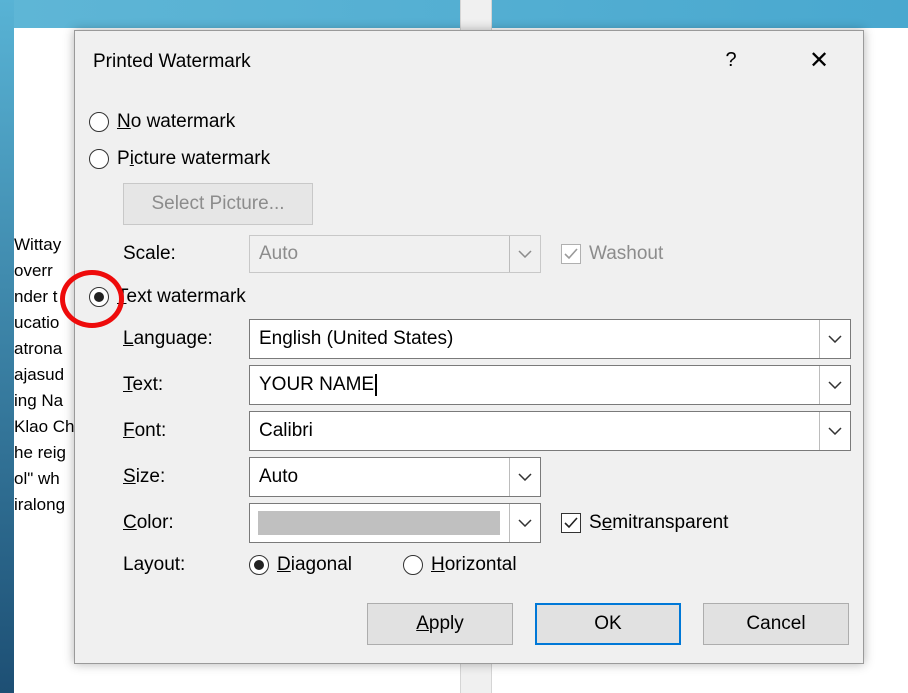 This screenshot has height=693, width=908. I want to click on radio-picture-watermark: Picture watermark, so click(179, 159).